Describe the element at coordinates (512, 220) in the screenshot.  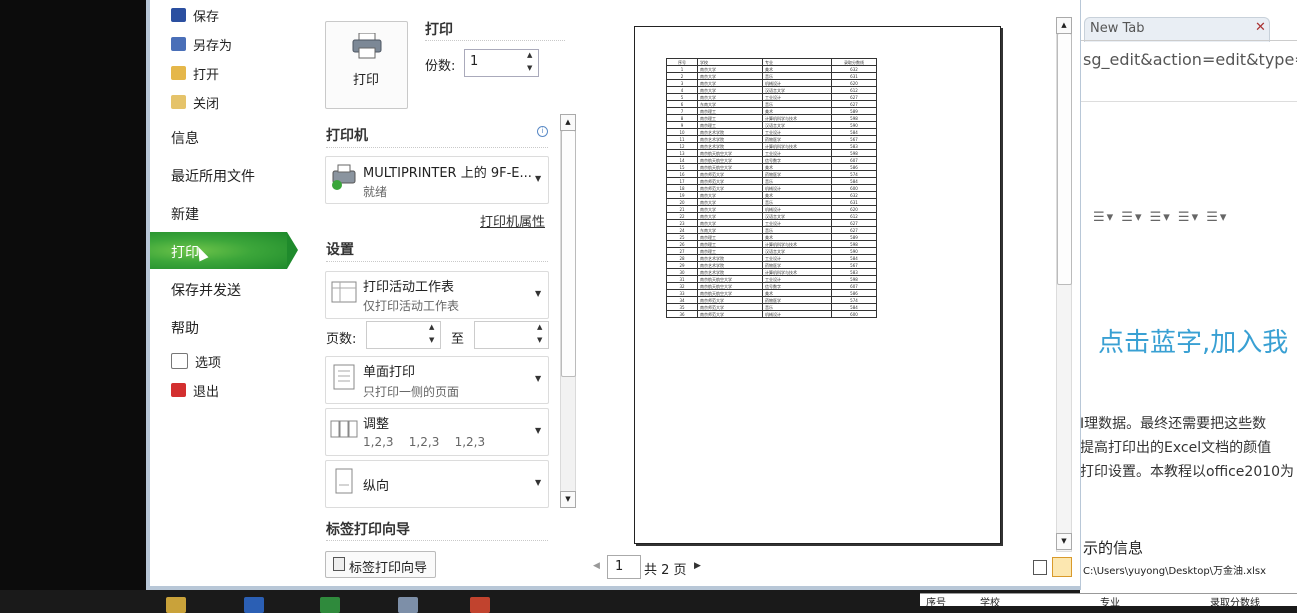
I see `printer-properties-link: 打印机属性` at that location.